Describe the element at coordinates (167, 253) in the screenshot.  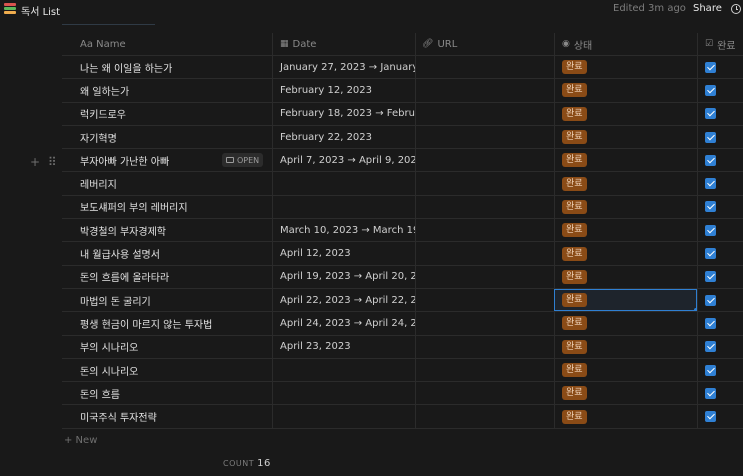
I see `name-cell: 내 월급사용 설명서` at that location.